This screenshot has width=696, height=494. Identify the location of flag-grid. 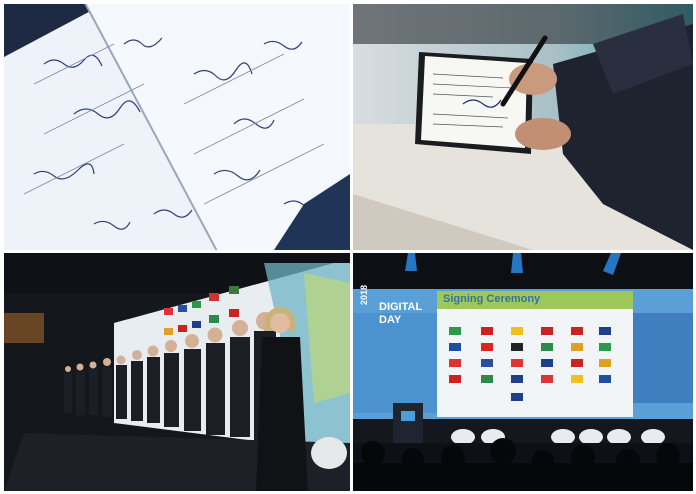
(530, 364).